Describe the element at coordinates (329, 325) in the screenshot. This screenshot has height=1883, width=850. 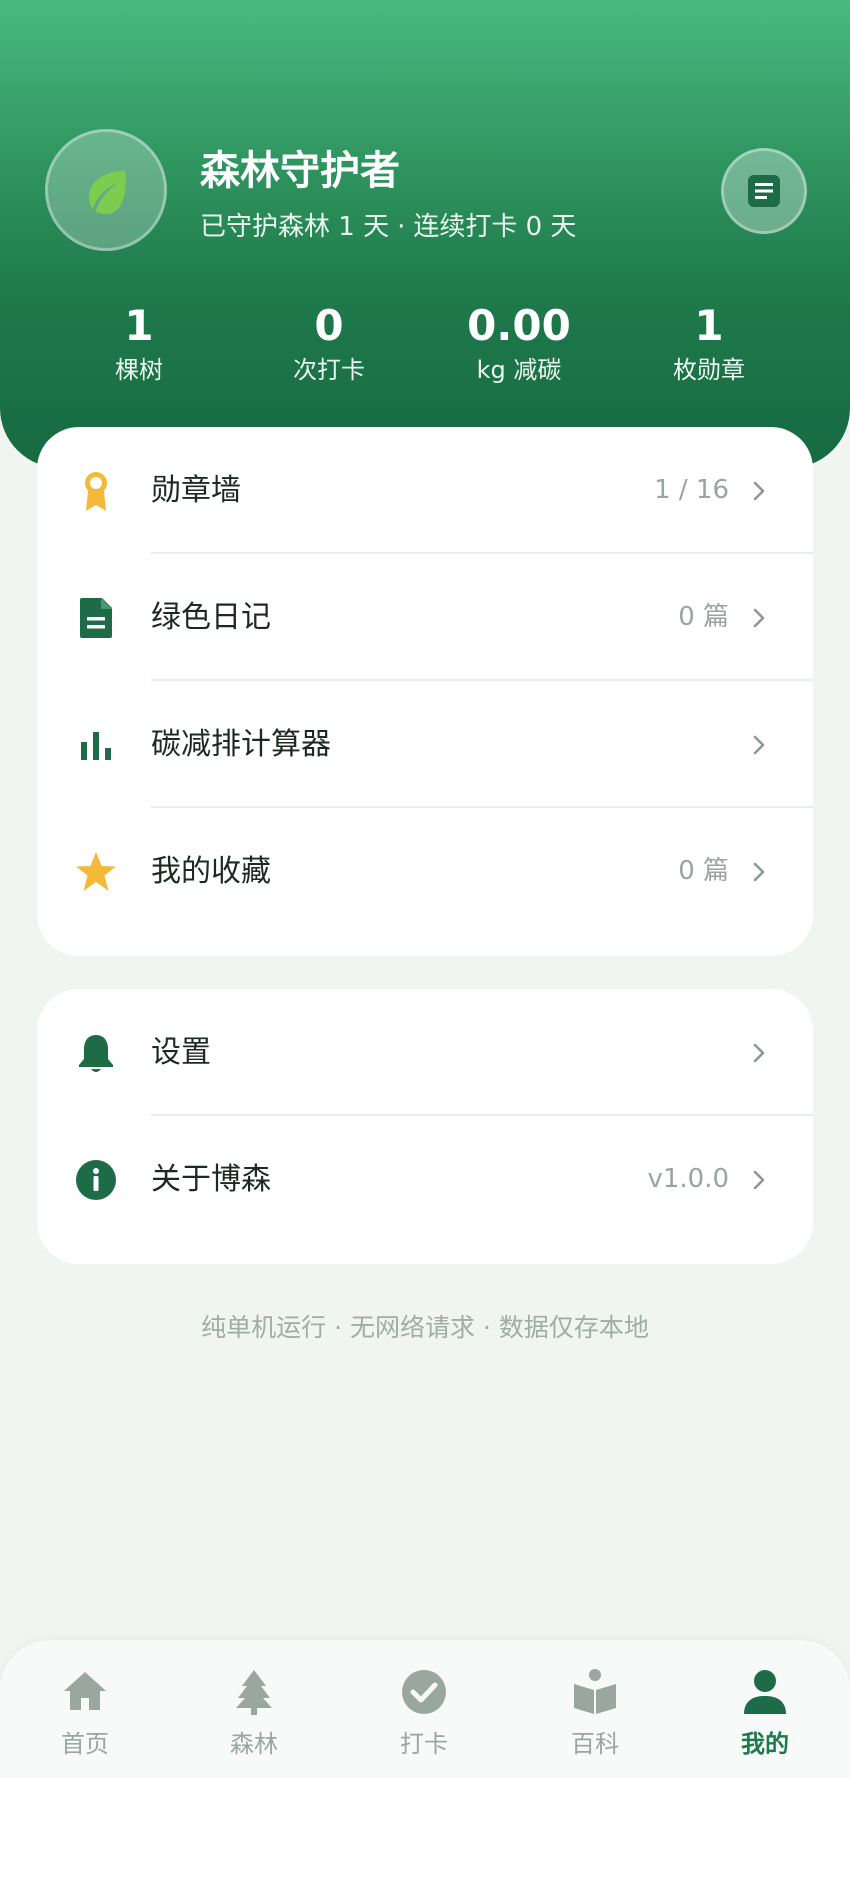
I see `stat-value: 0` at that location.